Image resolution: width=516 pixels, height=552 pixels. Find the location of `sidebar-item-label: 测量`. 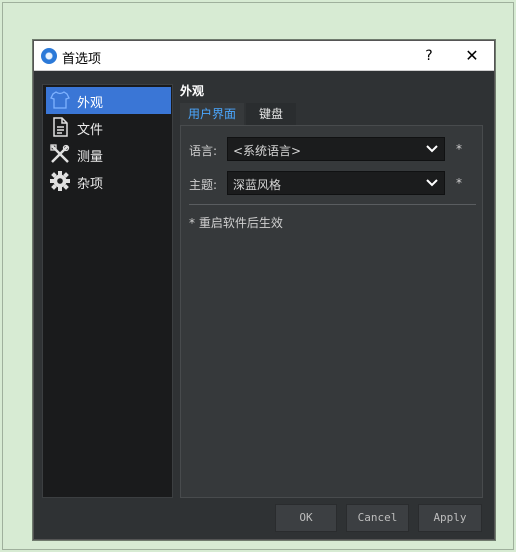

sidebar-item-label: 测量 is located at coordinates (90, 157).